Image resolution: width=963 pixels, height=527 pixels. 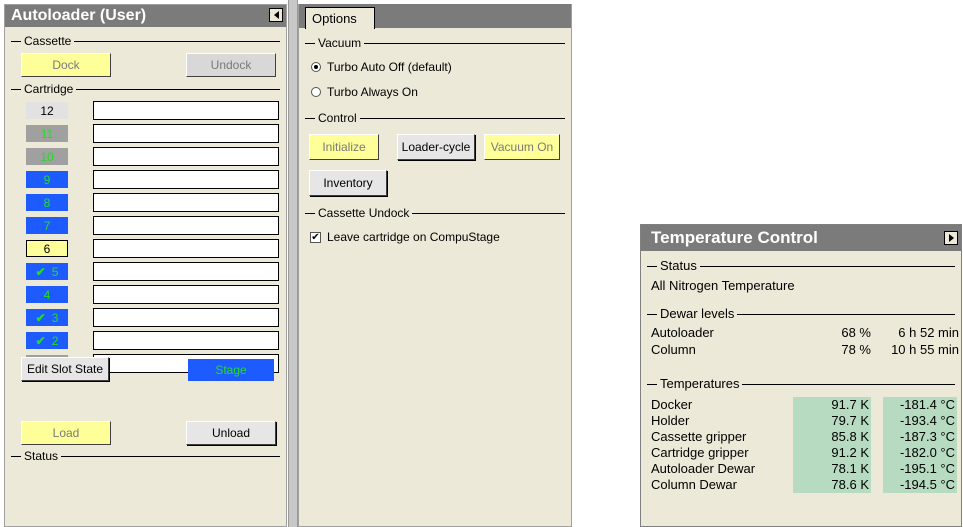 I want to click on temperature-kelvin: 79.7 K, so click(x=832, y=421).